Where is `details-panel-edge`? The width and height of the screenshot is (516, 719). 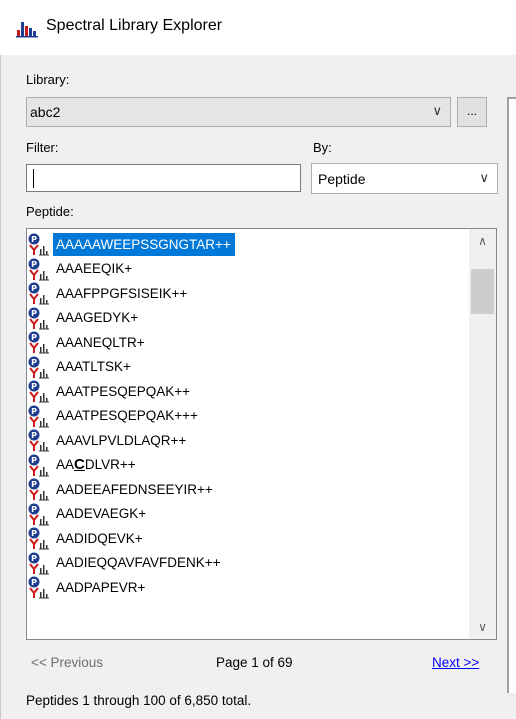
details-panel-edge is located at coordinates (511, 395).